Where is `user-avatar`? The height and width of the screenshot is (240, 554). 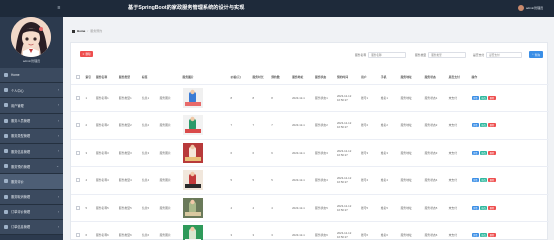 user-avatar is located at coordinates (521, 8).